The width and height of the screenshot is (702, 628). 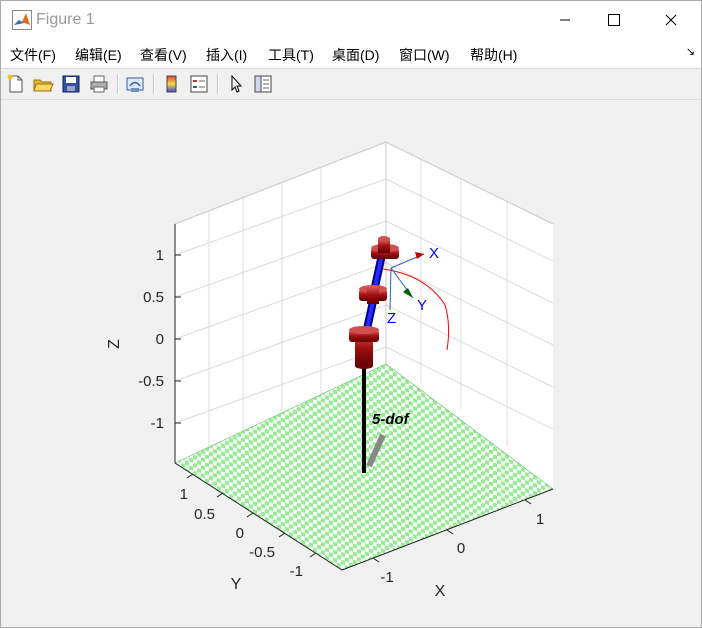 I want to click on colorbar-icon, so click(x=172, y=84).